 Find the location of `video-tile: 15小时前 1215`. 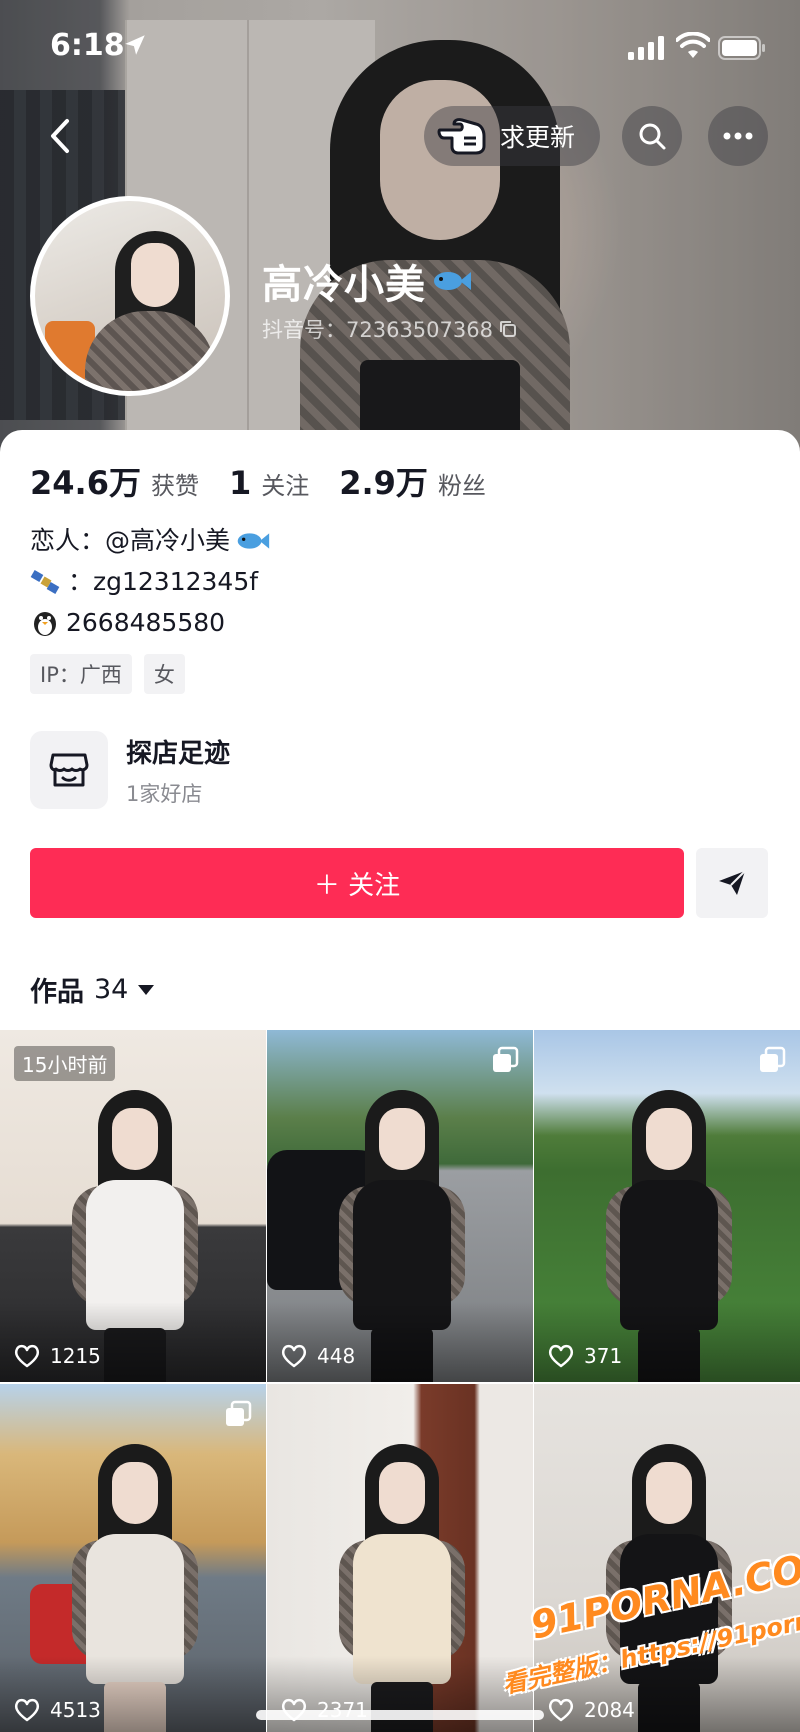

video-tile: 15小时前 1215 is located at coordinates (133, 1206).